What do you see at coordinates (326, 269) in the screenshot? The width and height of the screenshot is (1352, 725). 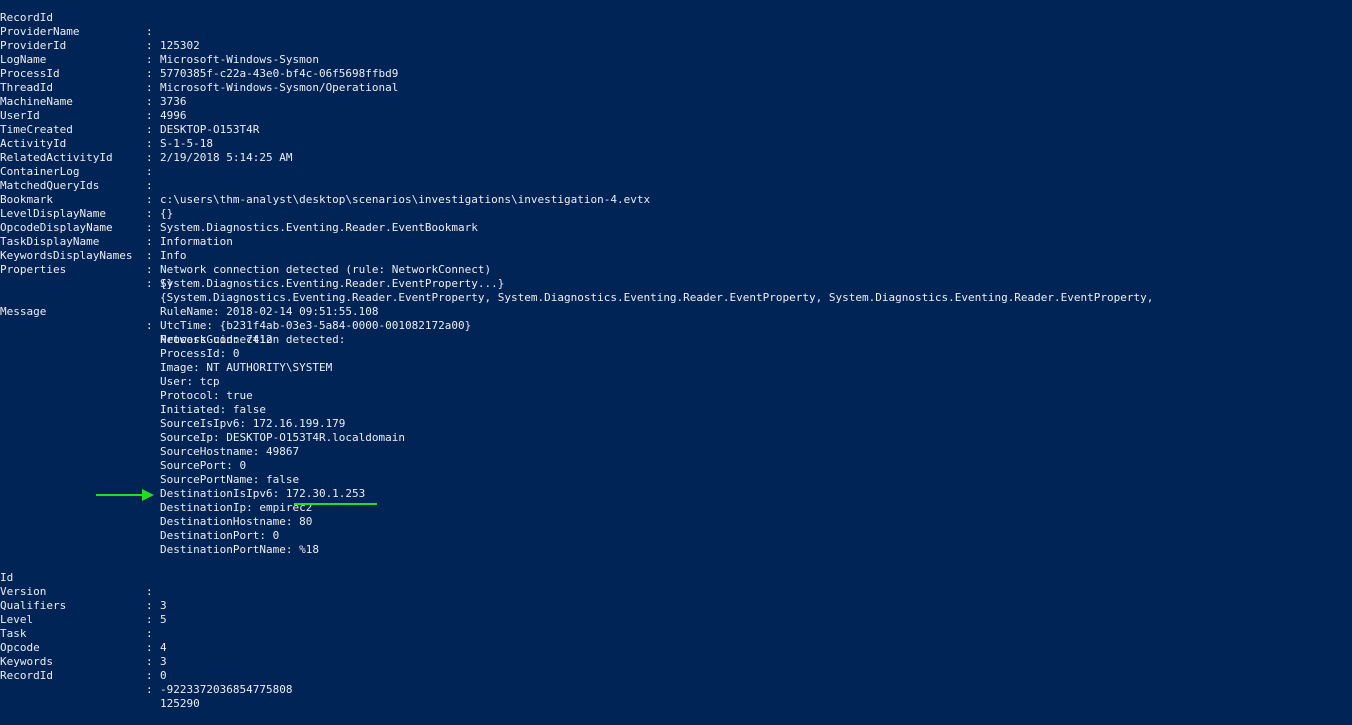 I see `field-value: Network connection detected (rule` at bounding box center [326, 269].